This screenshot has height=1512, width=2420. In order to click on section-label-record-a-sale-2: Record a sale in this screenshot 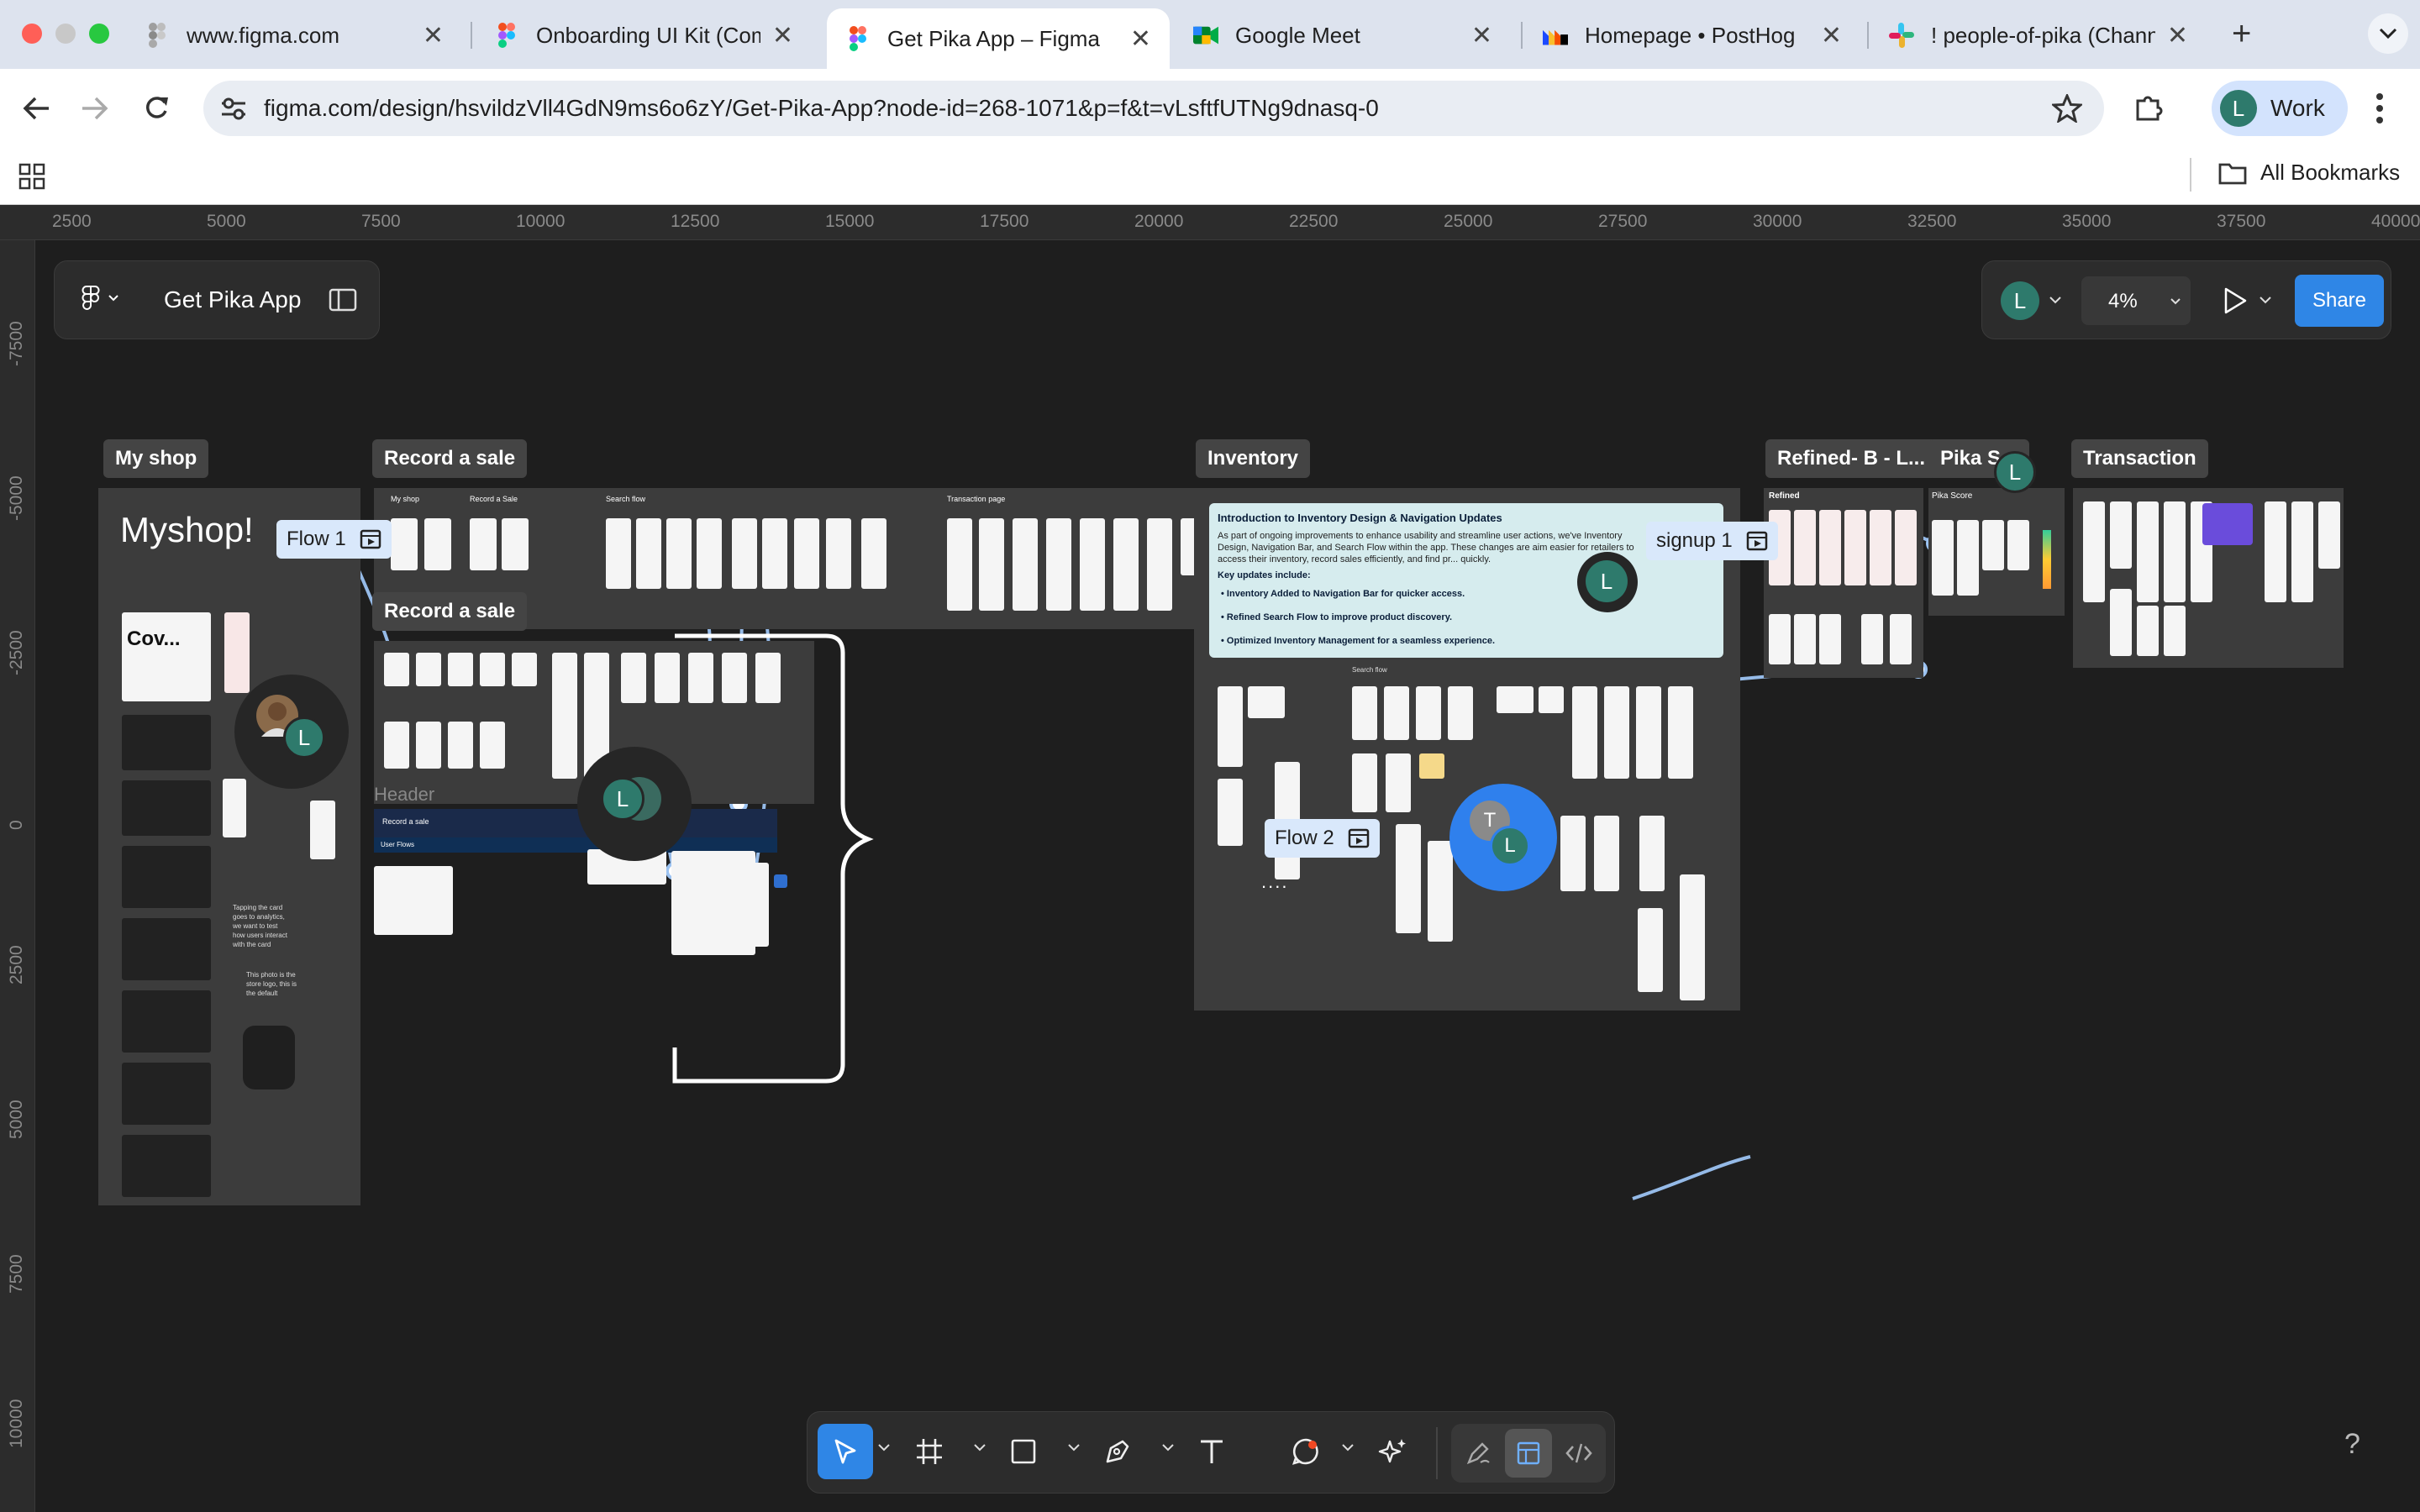, I will do `click(450, 611)`.